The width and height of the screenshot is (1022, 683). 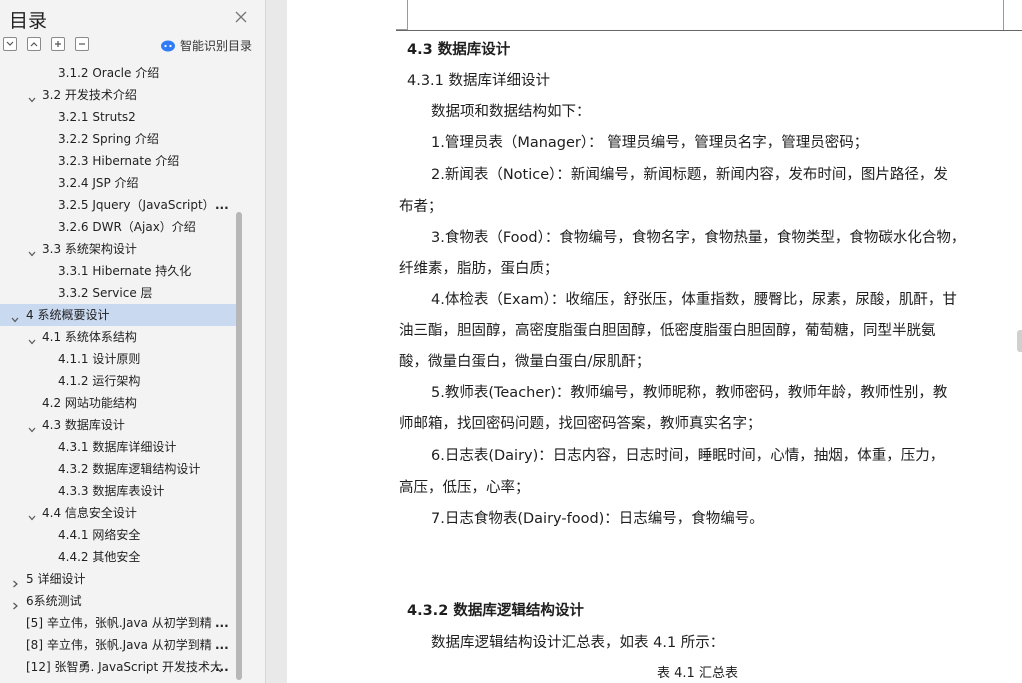 What do you see at coordinates (10, 44) in the screenshot?
I see `collapse-all-icon` at bounding box center [10, 44].